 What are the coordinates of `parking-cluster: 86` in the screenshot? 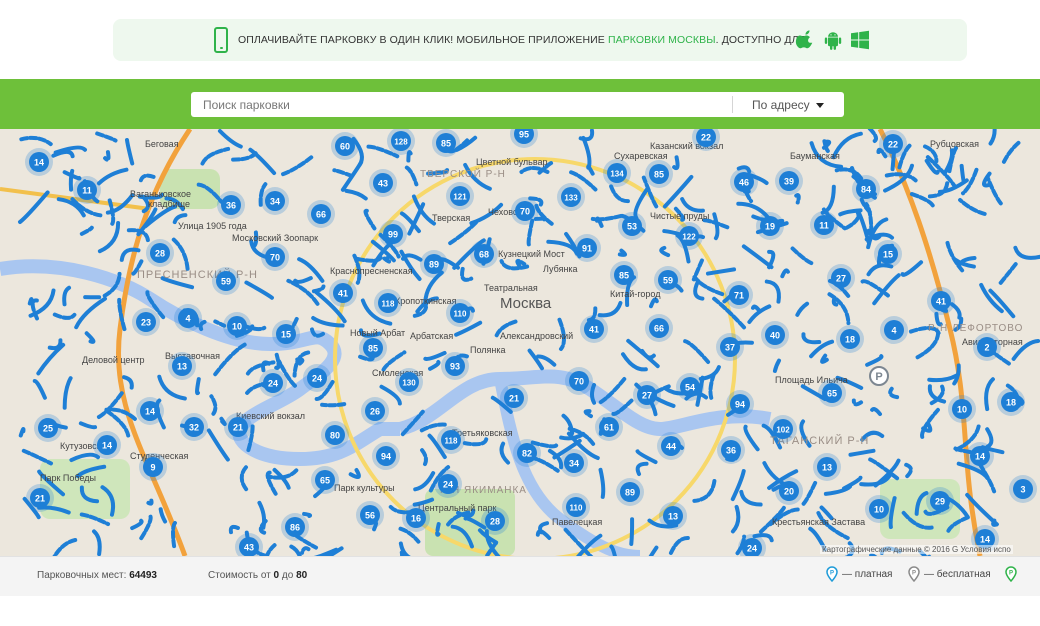 It's located at (295, 527).